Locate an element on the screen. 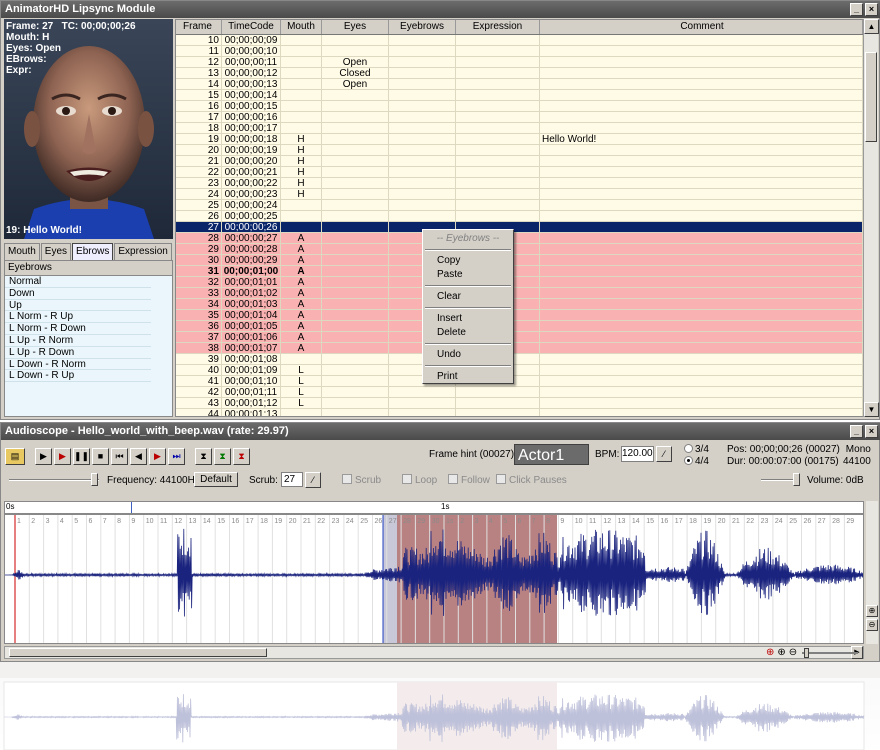 This screenshot has height=750, width=880. frame-row: 26 00;00;00;25 is located at coordinates (519, 216).